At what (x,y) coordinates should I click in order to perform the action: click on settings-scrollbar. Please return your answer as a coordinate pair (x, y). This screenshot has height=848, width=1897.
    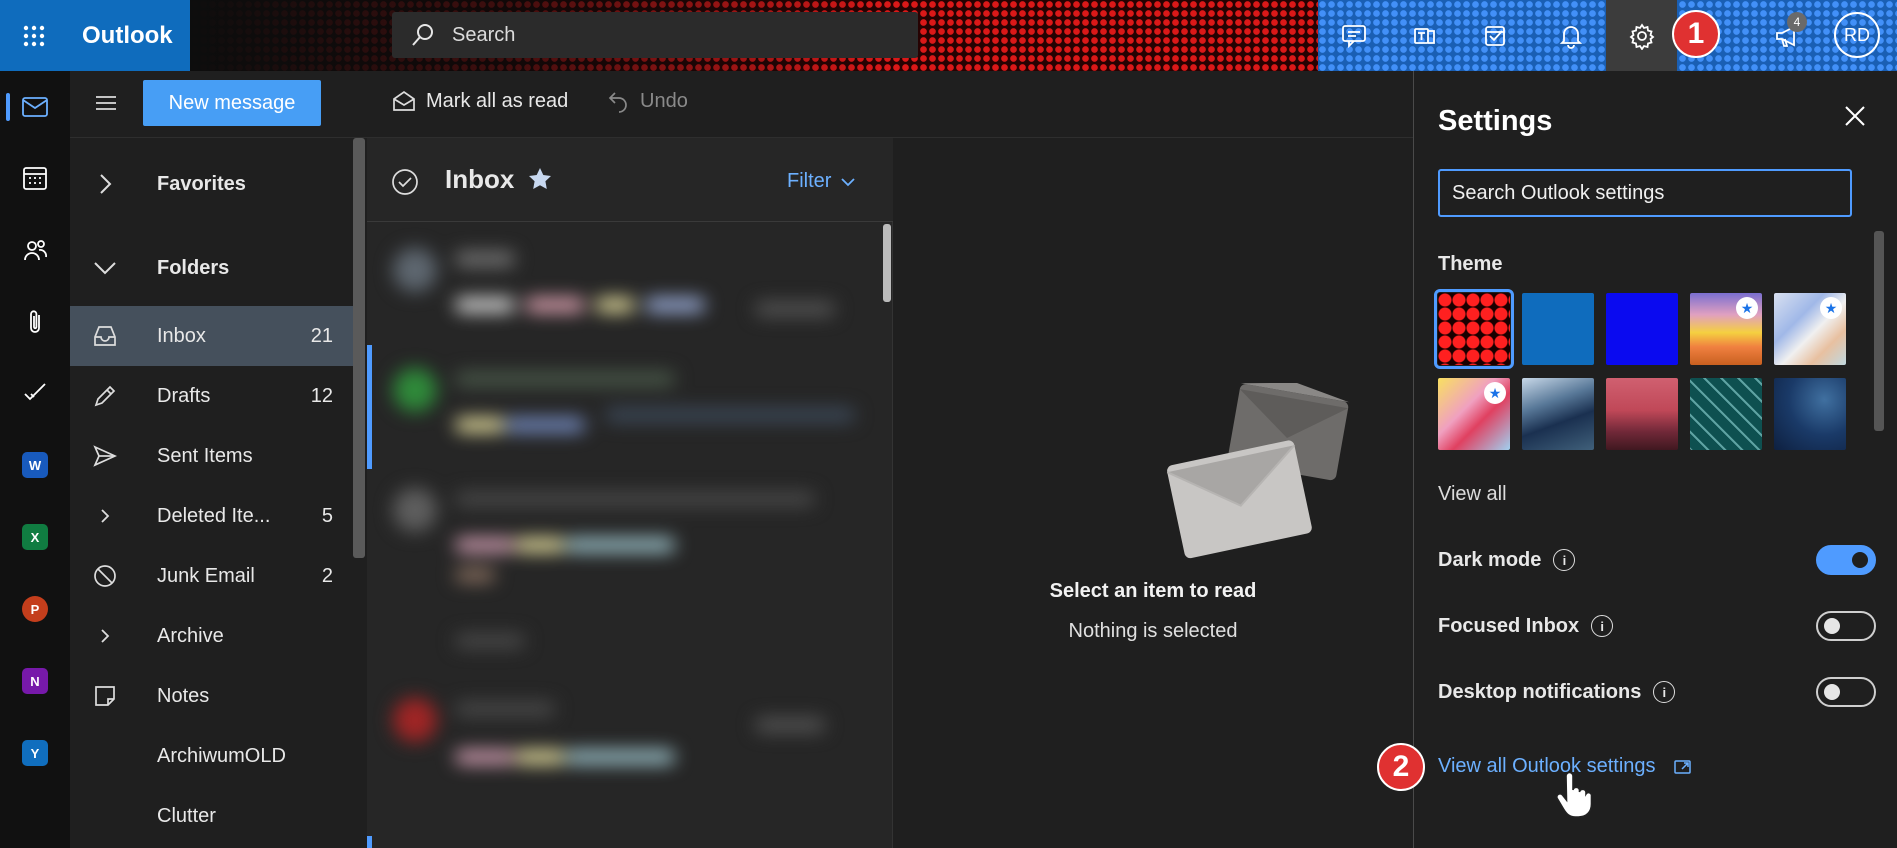
    Looking at the image, I should click on (1879, 331).